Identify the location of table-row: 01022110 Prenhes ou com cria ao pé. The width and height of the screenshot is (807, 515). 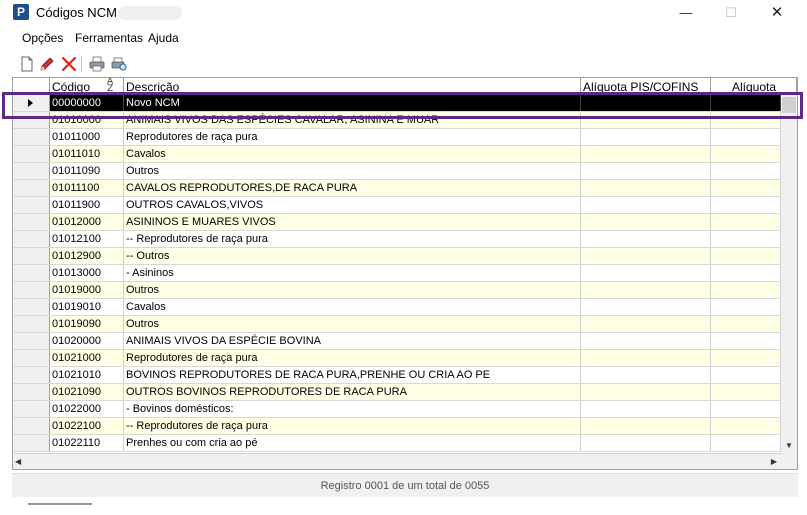
(397, 443).